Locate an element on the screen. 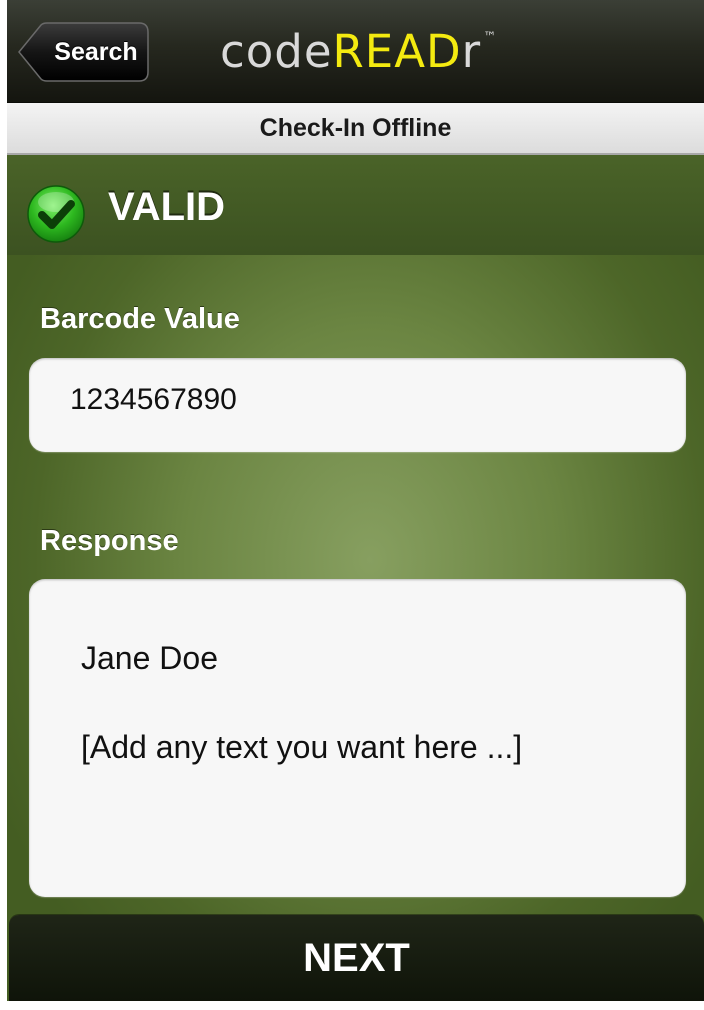 This screenshot has height=1010, width=704. next-button: NEXT is located at coordinates (356, 958).